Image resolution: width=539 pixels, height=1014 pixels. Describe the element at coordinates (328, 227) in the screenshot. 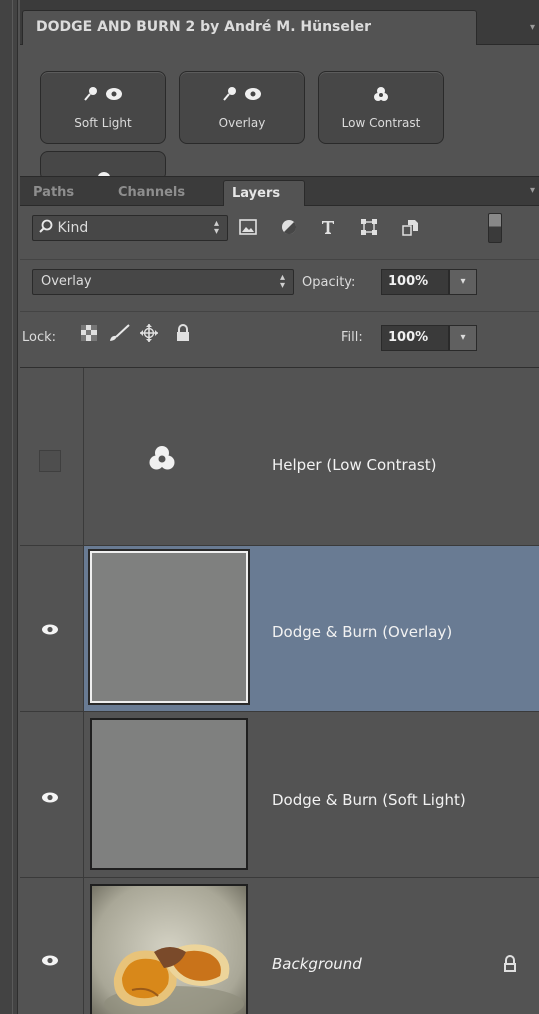

I see `type-layer-filter-icon` at that location.